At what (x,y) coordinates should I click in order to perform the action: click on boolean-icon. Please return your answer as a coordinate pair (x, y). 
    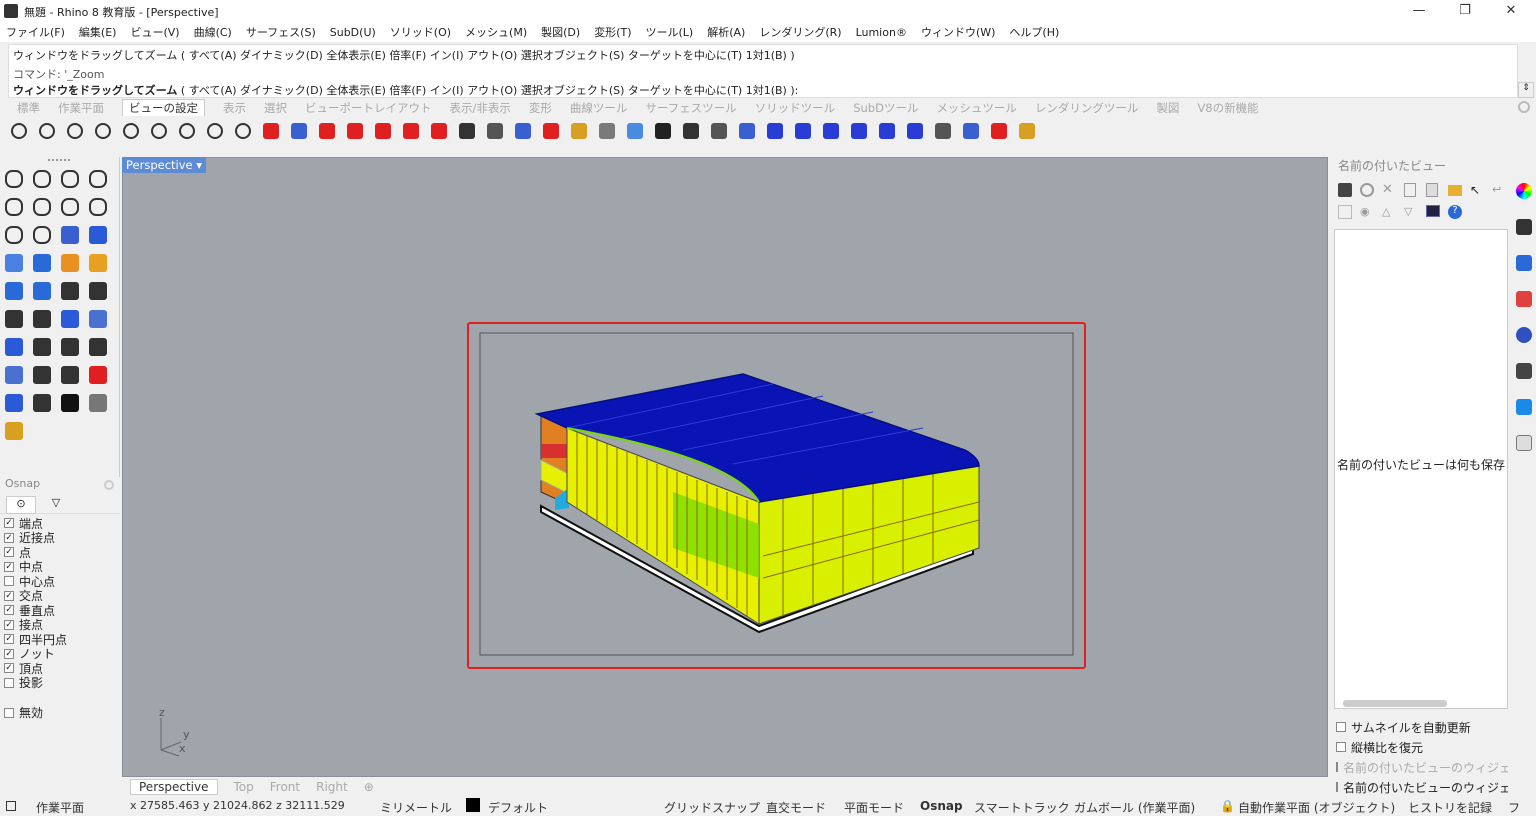
    Looking at the image, I should click on (42, 291).